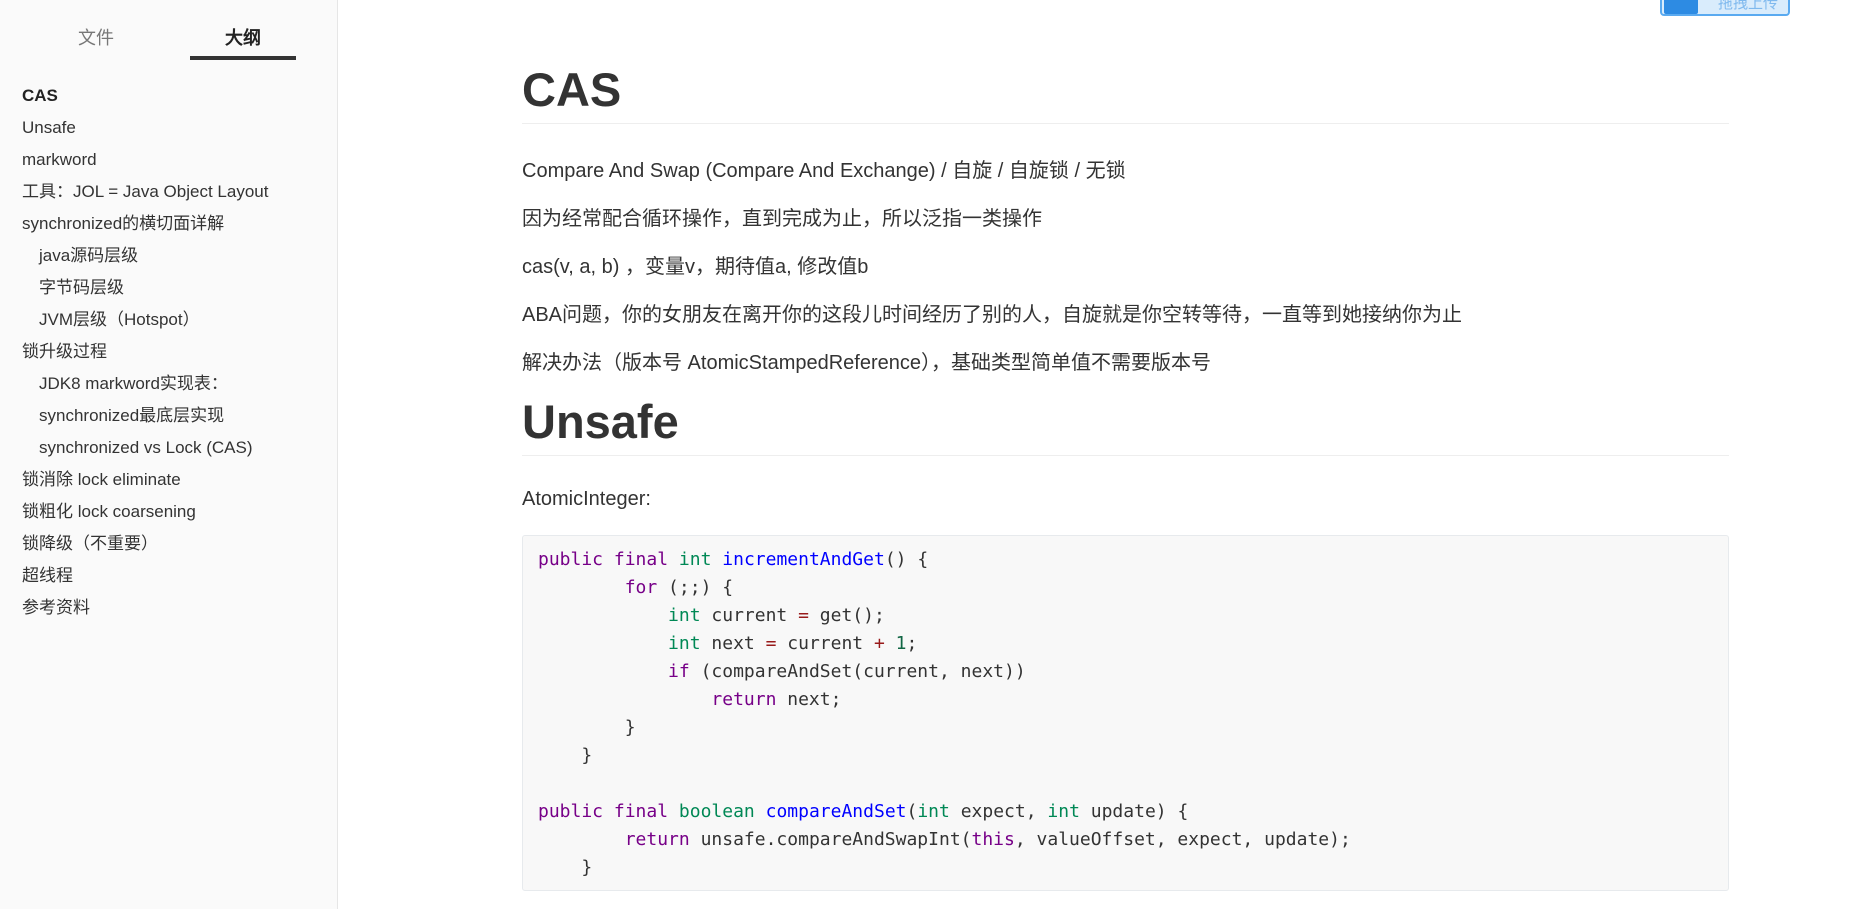  Describe the element at coordinates (168, 128) in the screenshot. I see `outline-item-unsafe: Unsafe` at that location.